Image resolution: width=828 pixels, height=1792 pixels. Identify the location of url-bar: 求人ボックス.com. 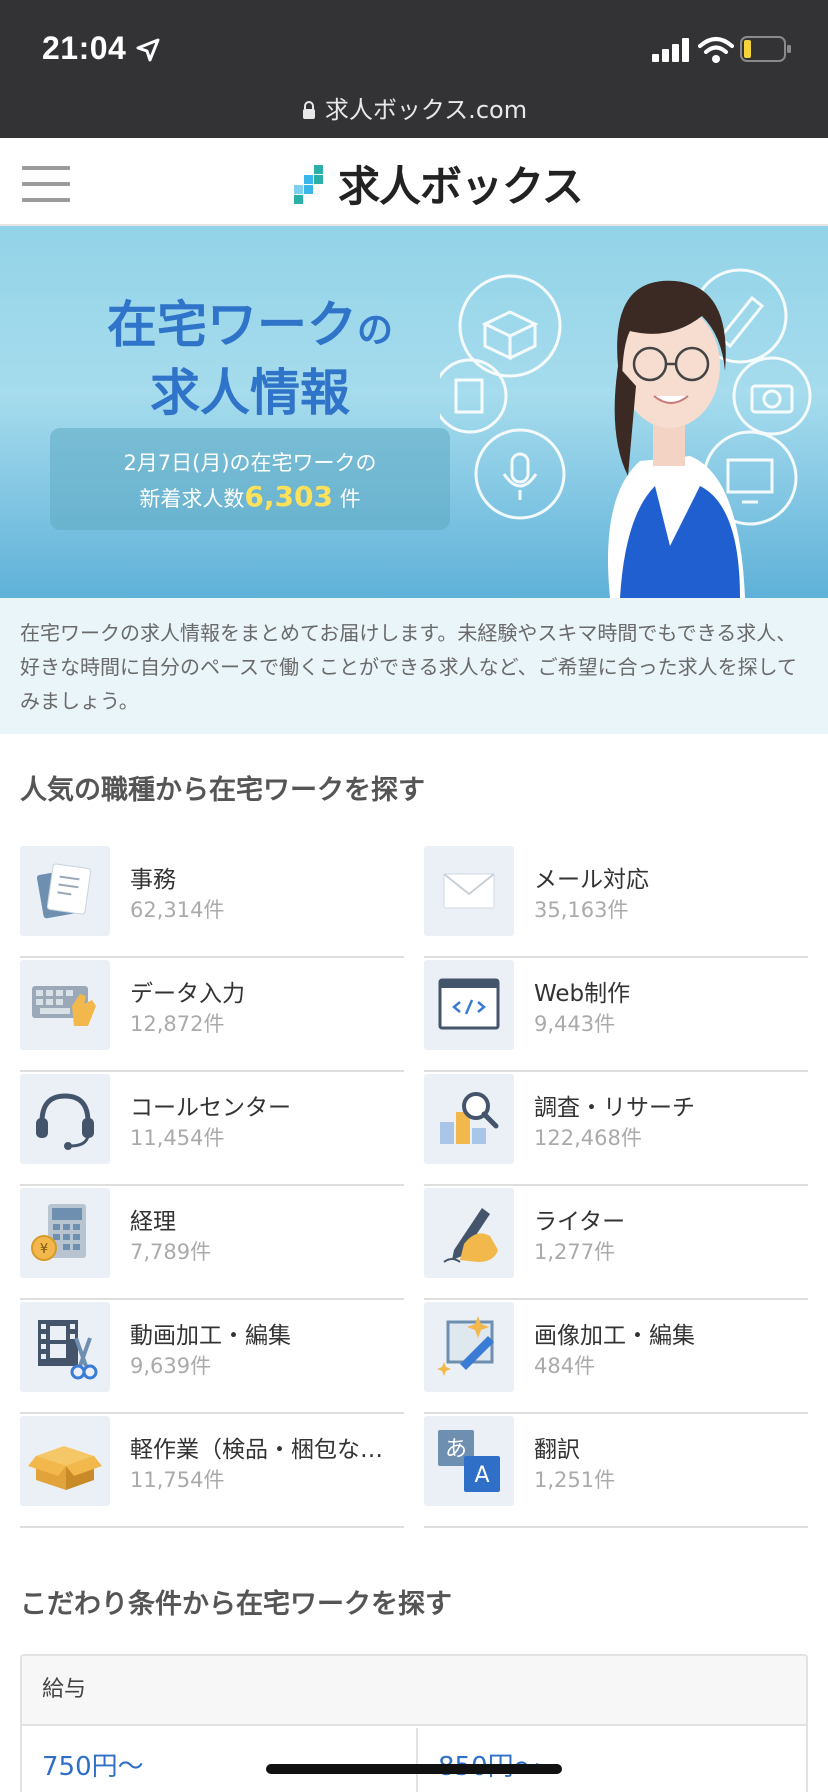
(414, 113).